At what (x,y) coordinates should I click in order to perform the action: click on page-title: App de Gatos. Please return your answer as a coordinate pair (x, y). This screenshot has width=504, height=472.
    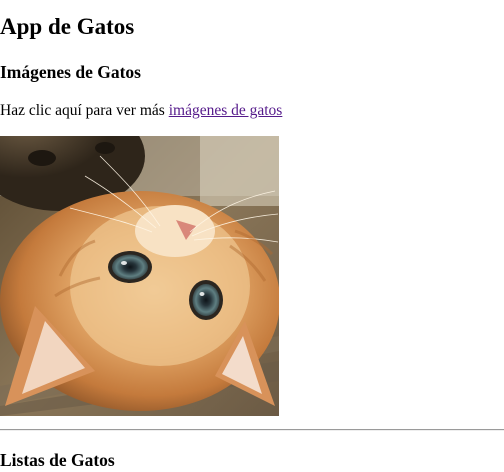
    Looking at the image, I should click on (67, 26).